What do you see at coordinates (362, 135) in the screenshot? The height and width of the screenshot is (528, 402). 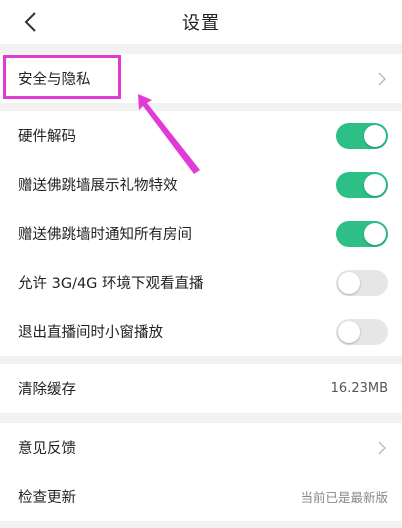 I see `hardware-decode-toggle` at bounding box center [362, 135].